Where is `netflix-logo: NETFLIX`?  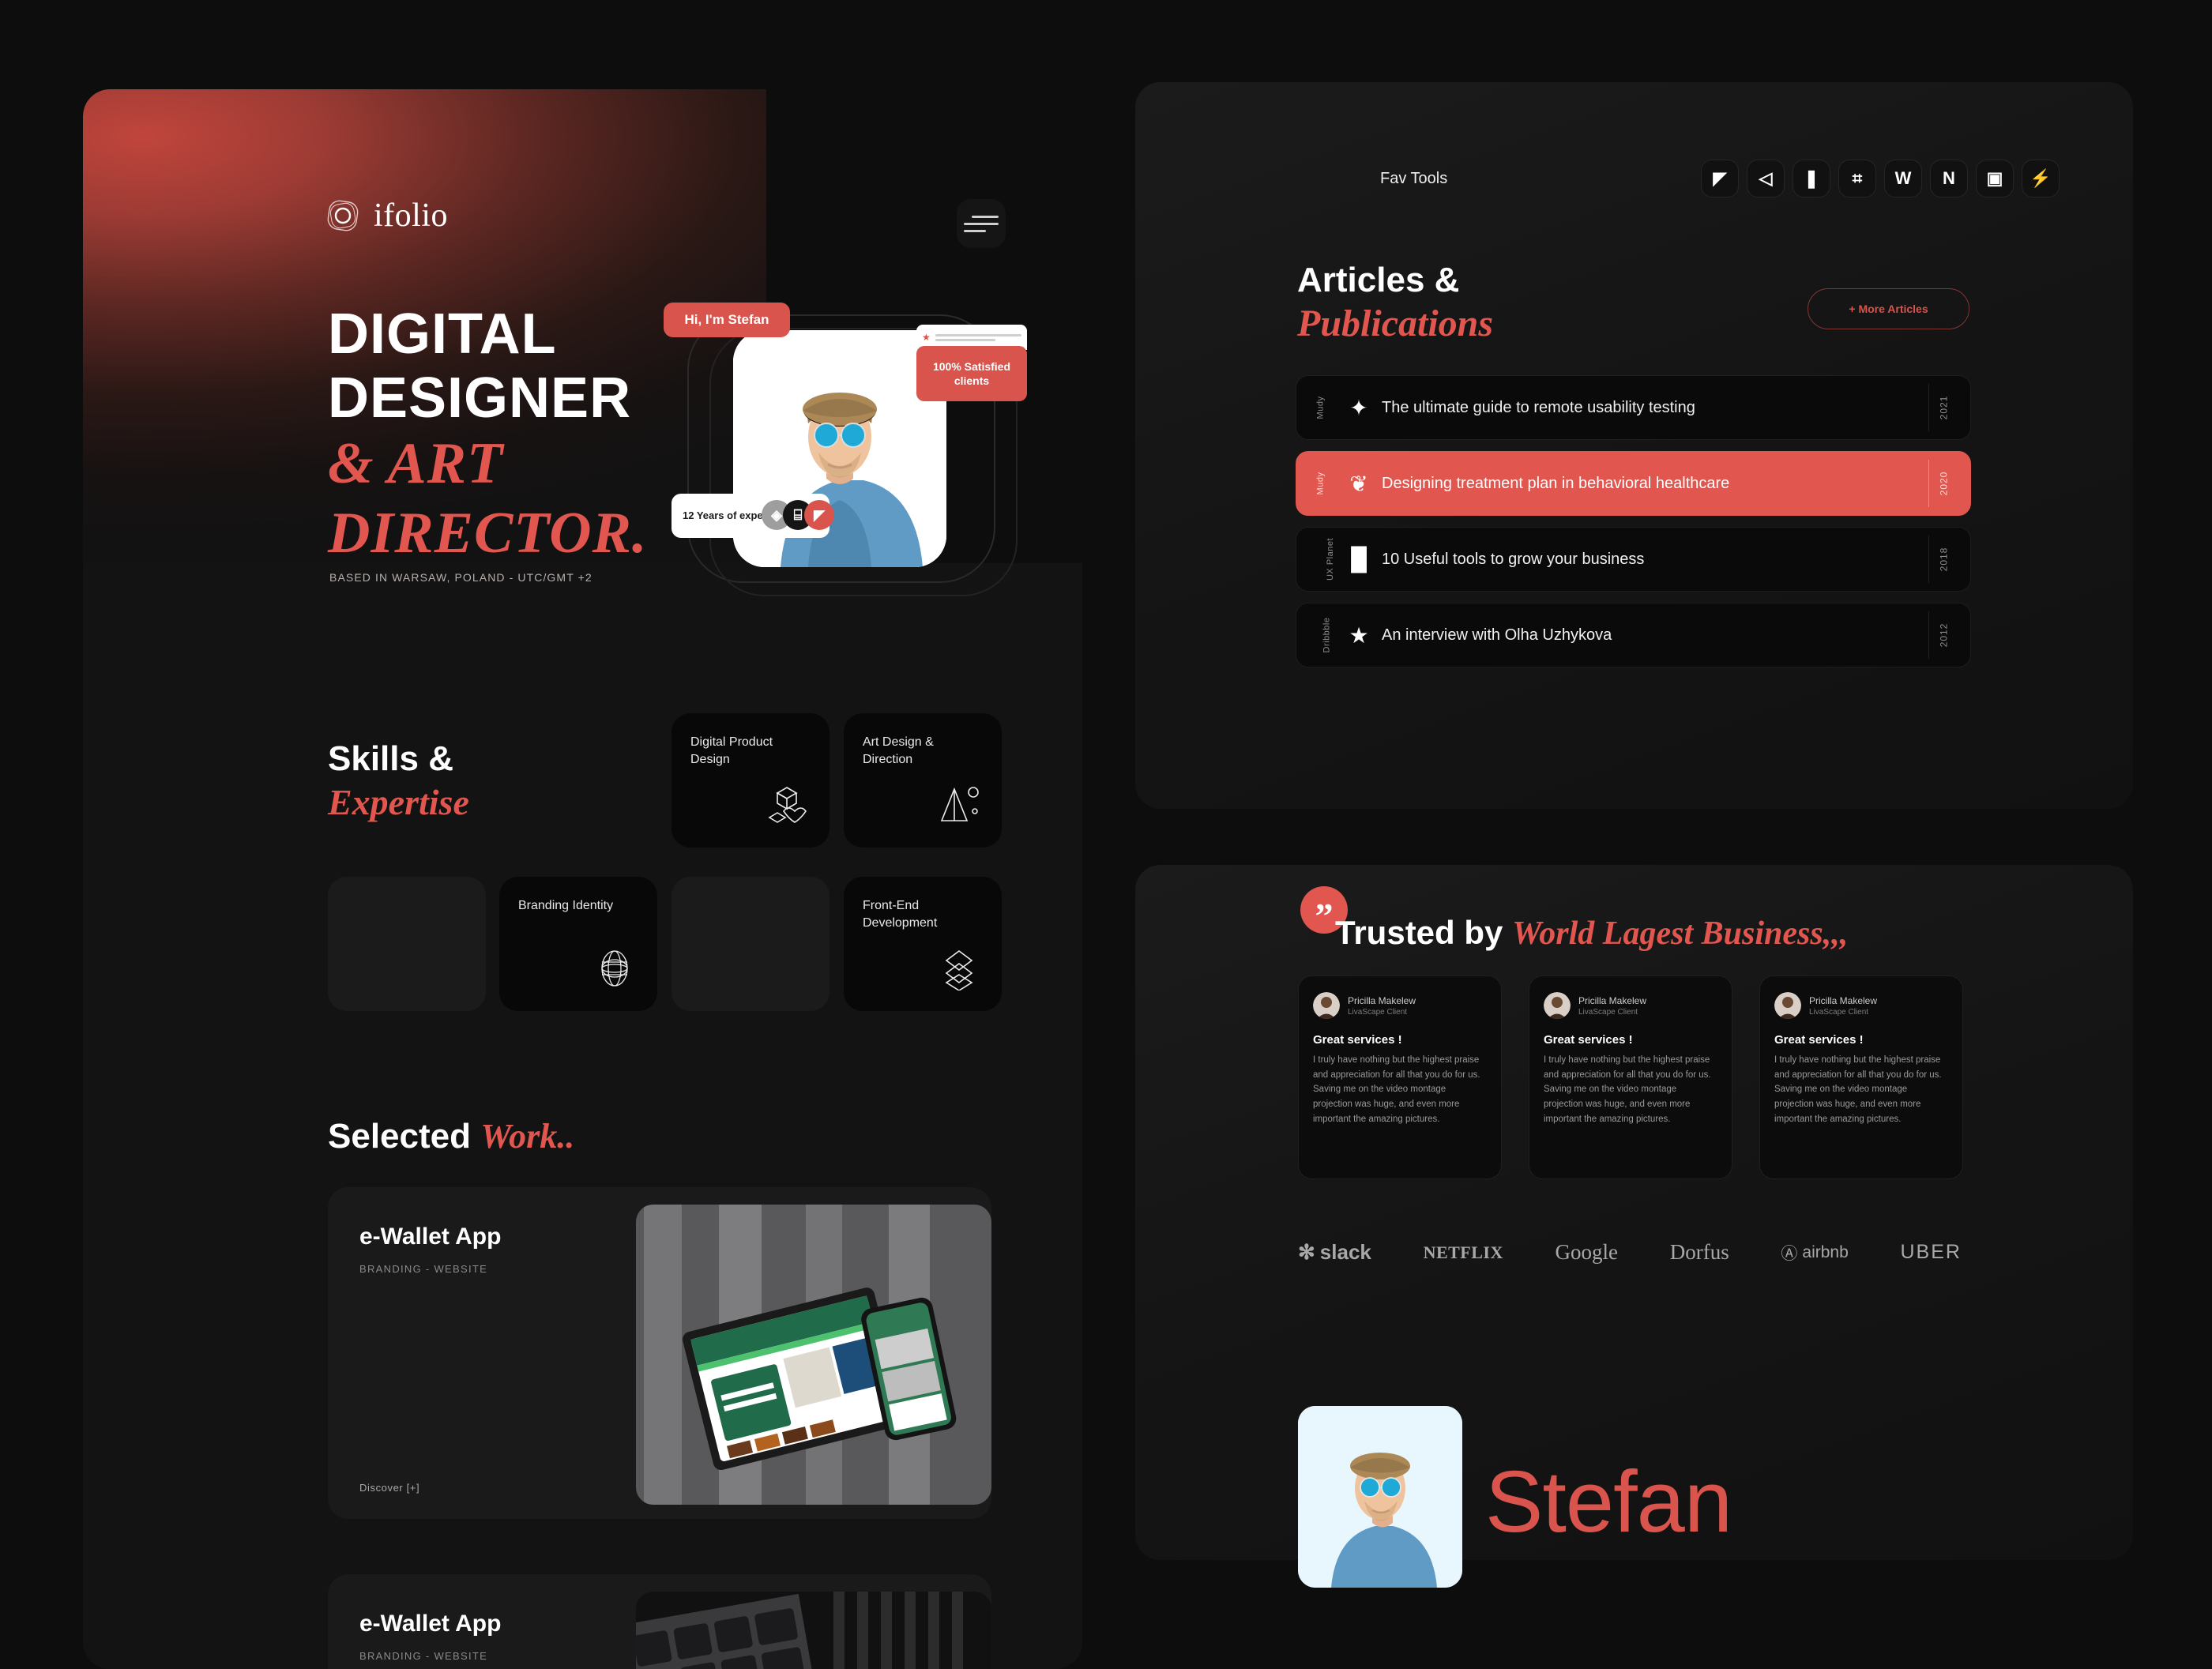
netflix-logo: NETFLIX is located at coordinates (1464, 1252).